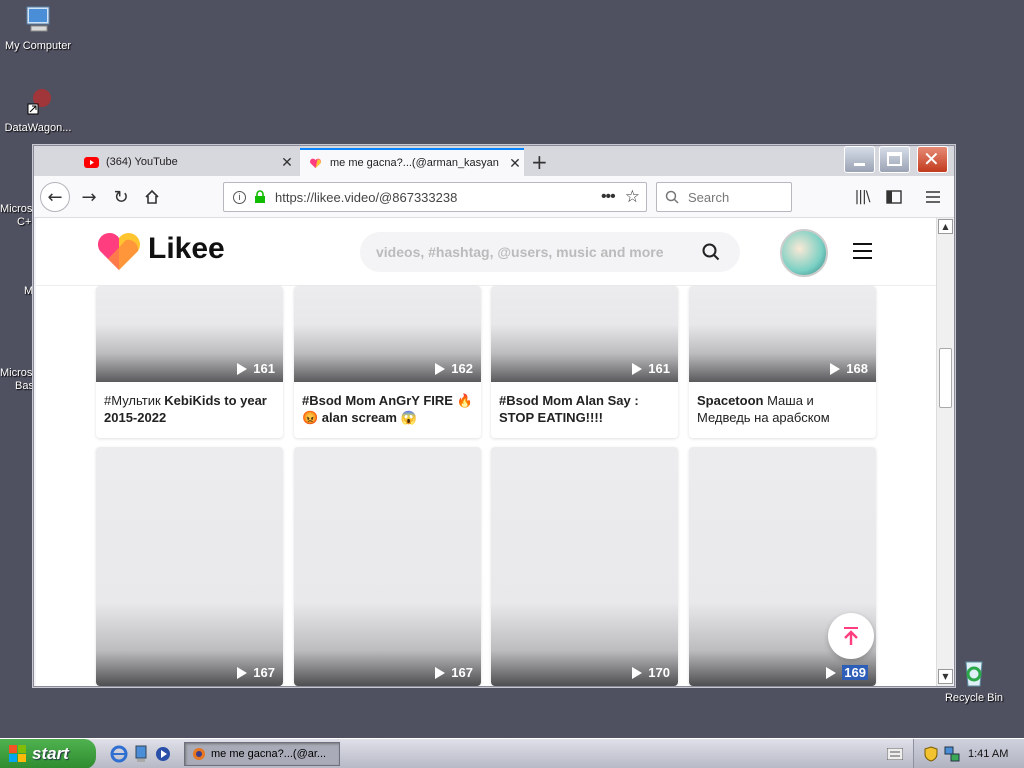 The width and height of the screenshot is (1024, 768). I want to click on start-label: start, so click(50, 753).